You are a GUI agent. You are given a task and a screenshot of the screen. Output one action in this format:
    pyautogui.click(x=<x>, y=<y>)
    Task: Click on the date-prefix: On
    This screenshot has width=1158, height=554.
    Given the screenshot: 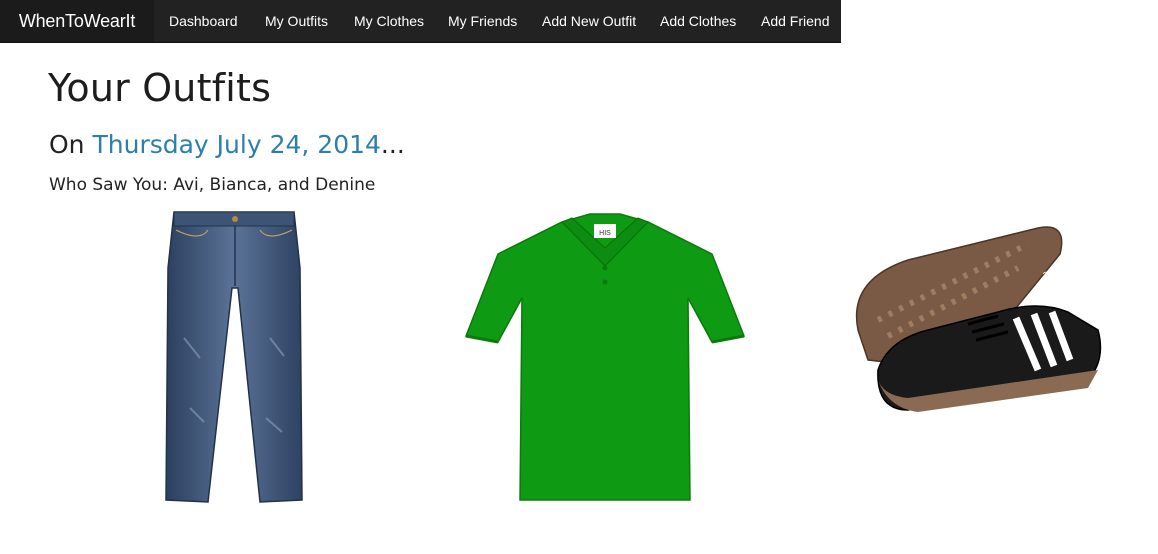 What is the action you would take?
    pyautogui.click(x=71, y=144)
    